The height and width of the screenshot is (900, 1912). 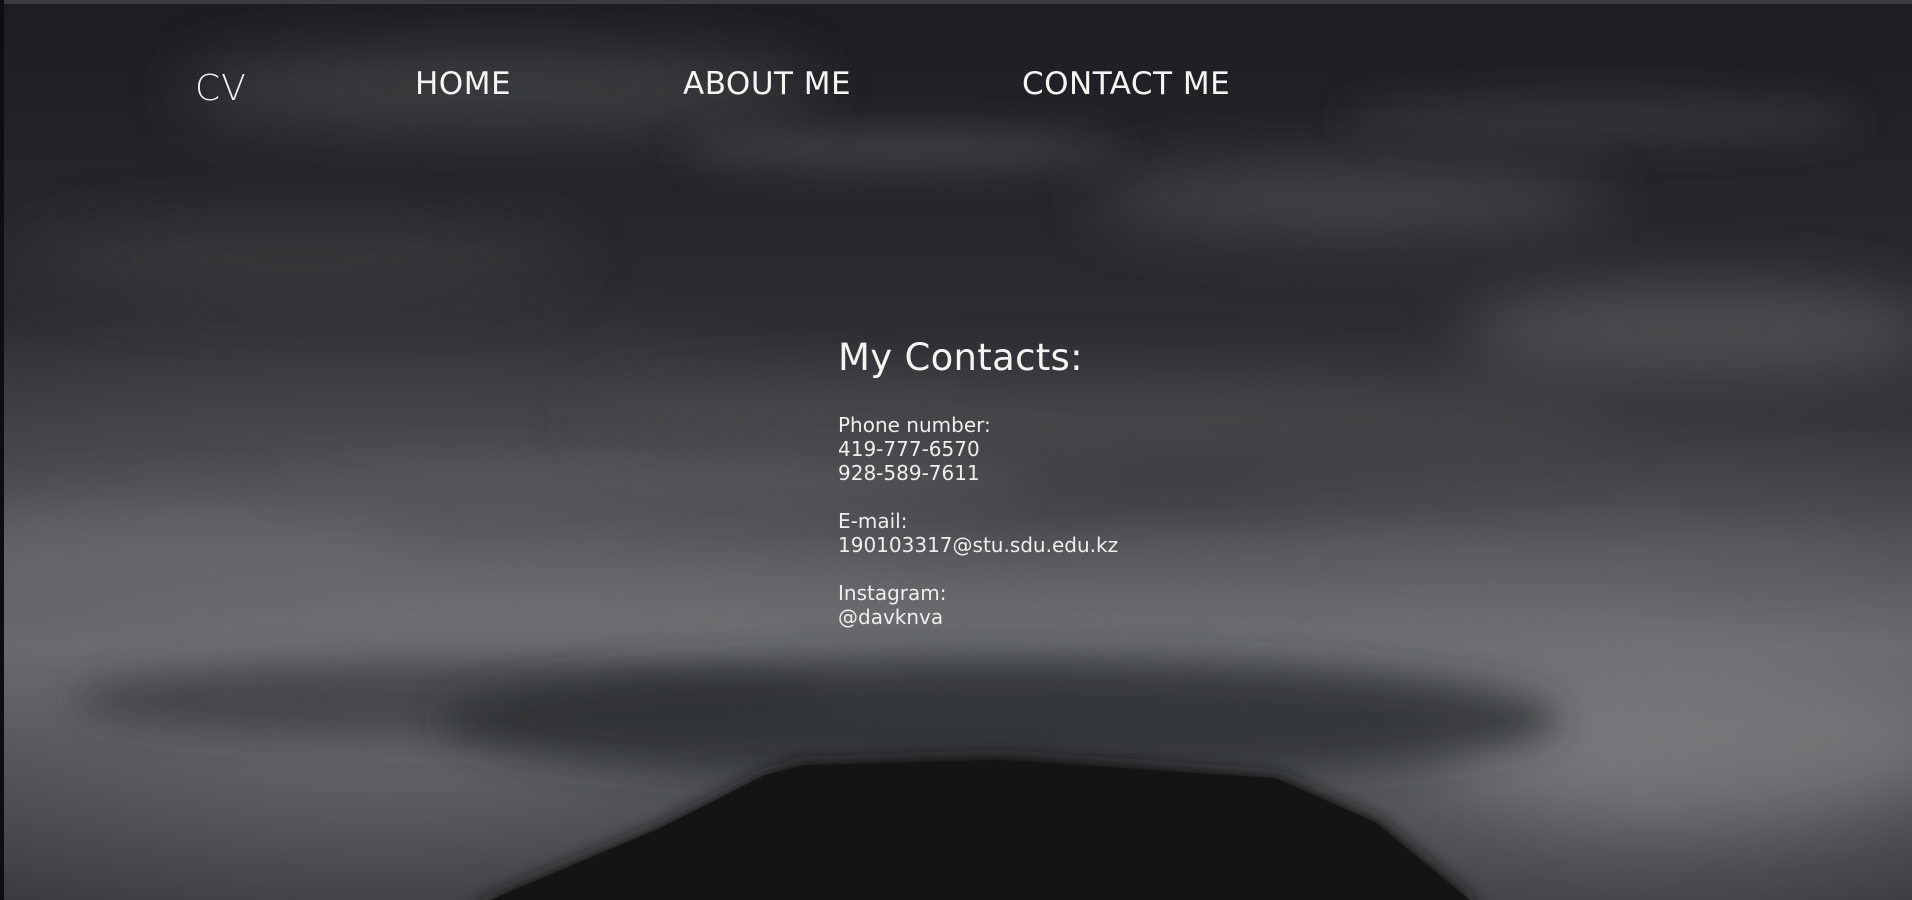 I want to click on phone-number-1: 419-777-6570, so click(x=978, y=449).